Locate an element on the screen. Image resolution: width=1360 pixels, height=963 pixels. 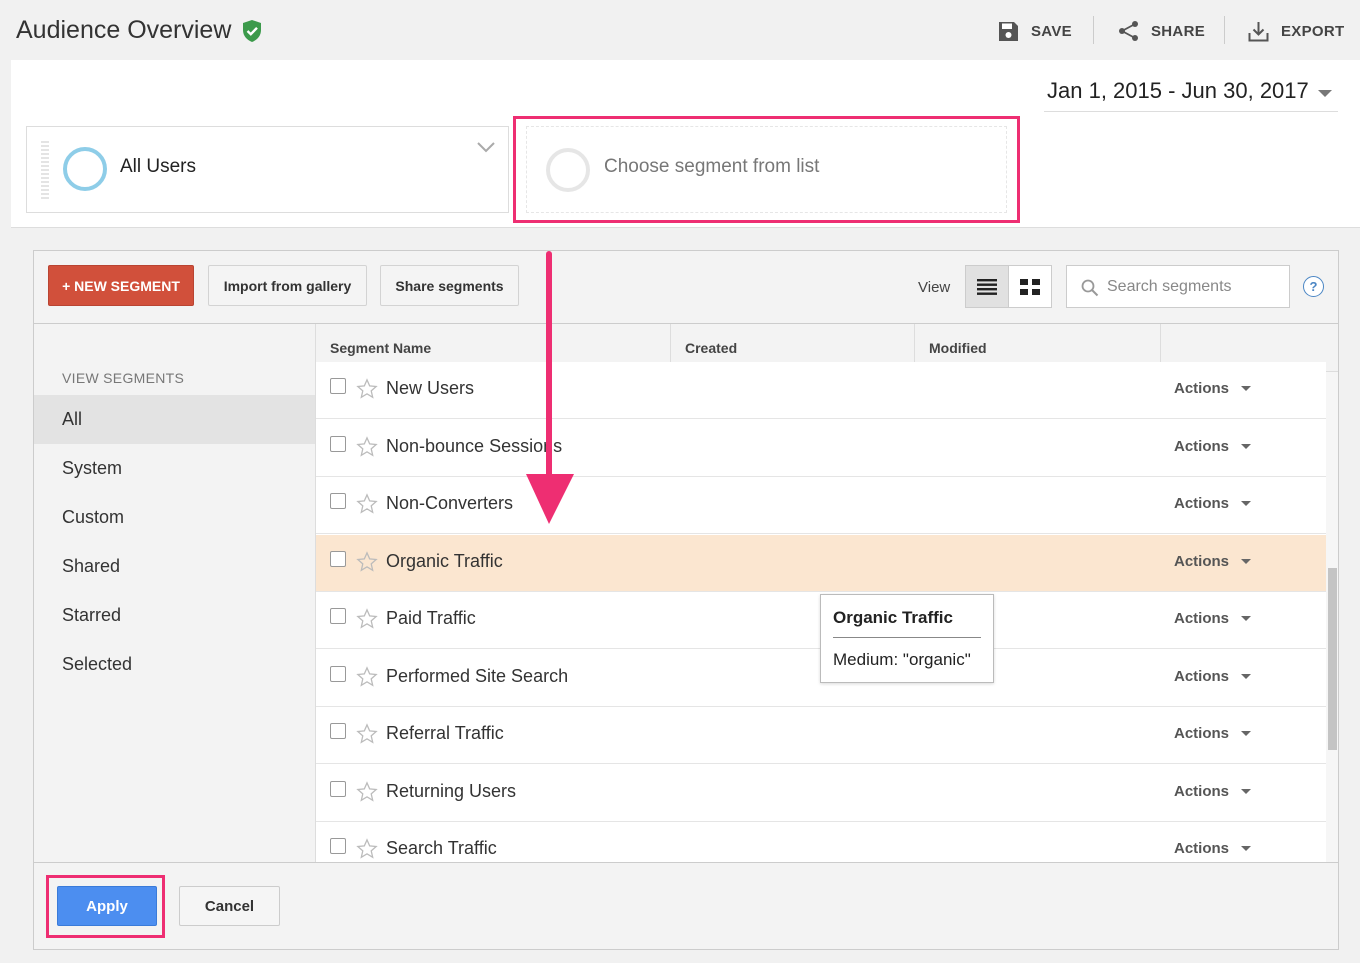
save-icon is located at coordinates (1008, 31).